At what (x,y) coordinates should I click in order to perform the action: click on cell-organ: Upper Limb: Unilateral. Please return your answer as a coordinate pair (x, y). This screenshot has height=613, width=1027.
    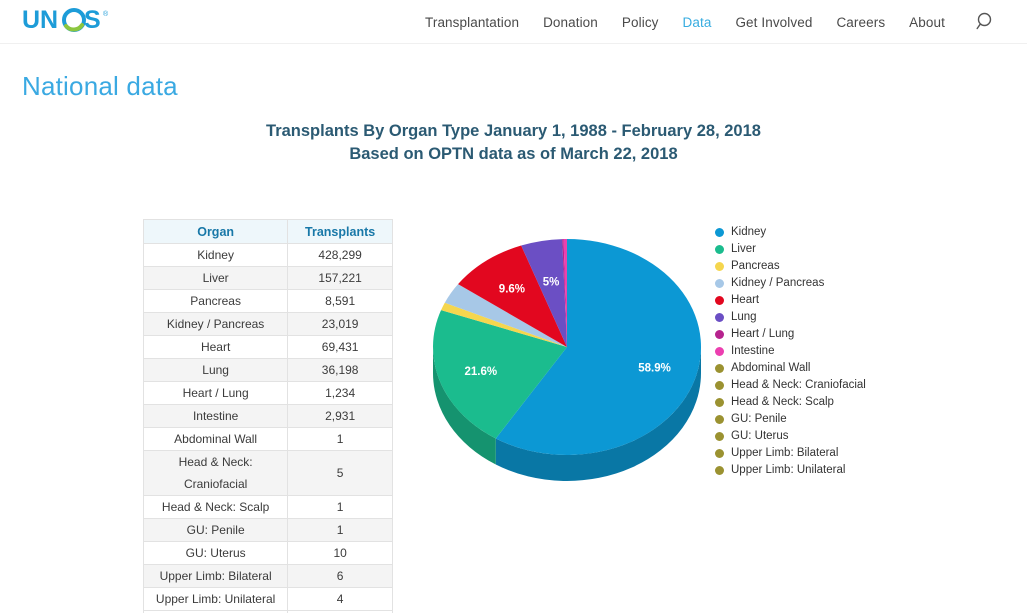
    Looking at the image, I should click on (215, 599).